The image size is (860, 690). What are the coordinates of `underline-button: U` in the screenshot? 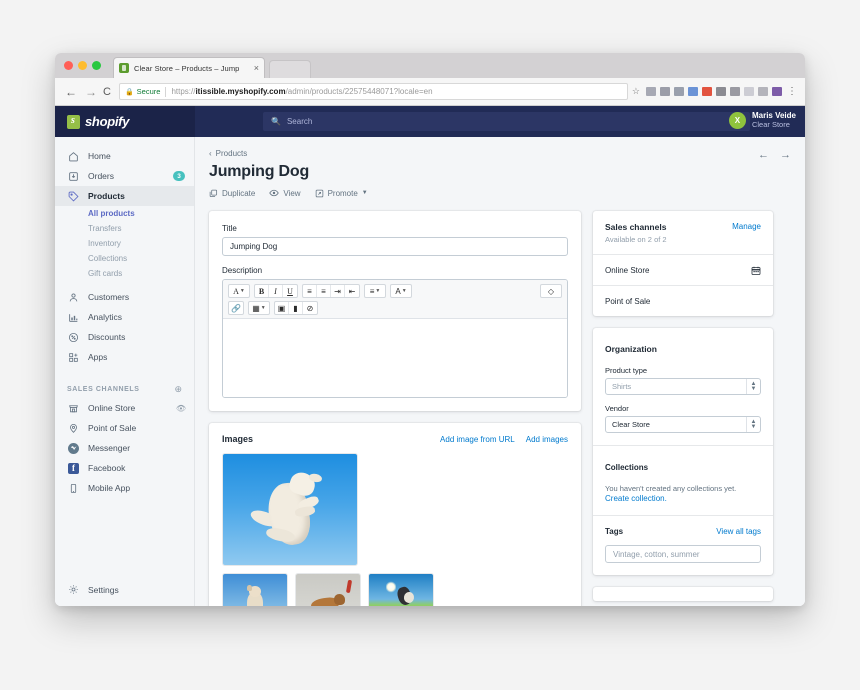 It's located at (290, 291).